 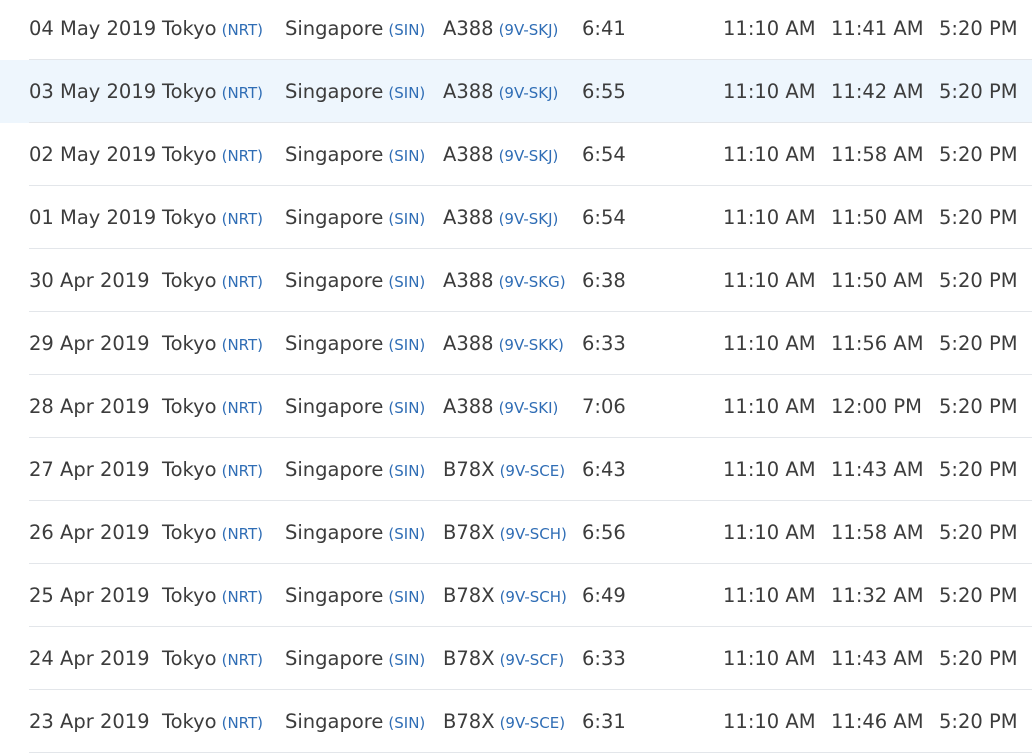 I want to click on actual-departure: 11:46 AM, so click(x=877, y=721).